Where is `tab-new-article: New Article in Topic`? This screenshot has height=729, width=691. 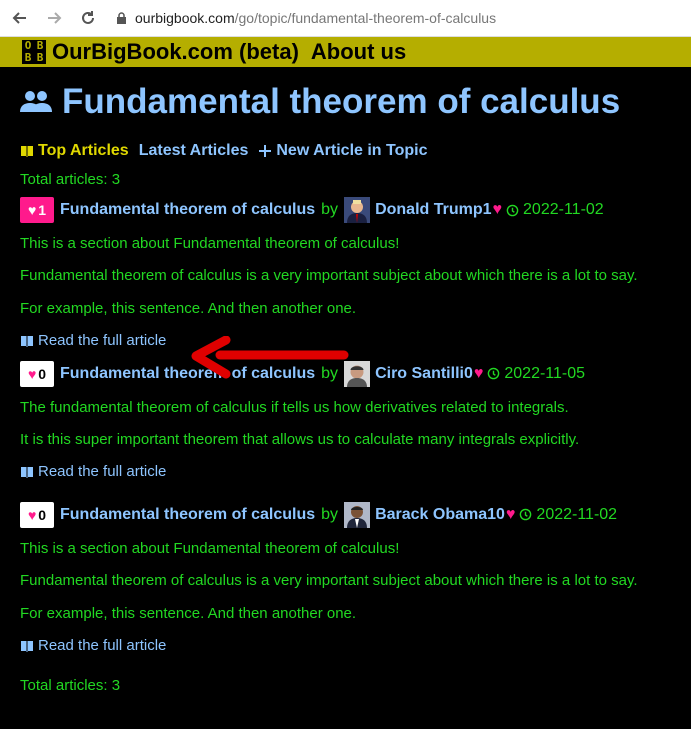
tab-new-article: New Article in Topic is located at coordinates (343, 151).